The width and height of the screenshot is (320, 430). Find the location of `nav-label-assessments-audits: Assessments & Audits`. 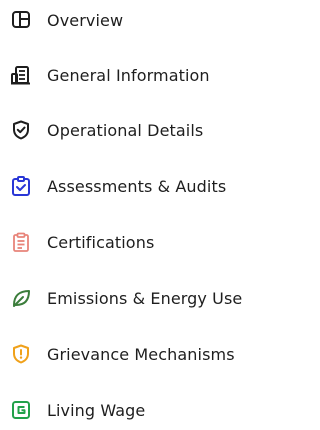

nav-label-assessments-audits: Assessments & Audits is located at coordinates (137, 186).